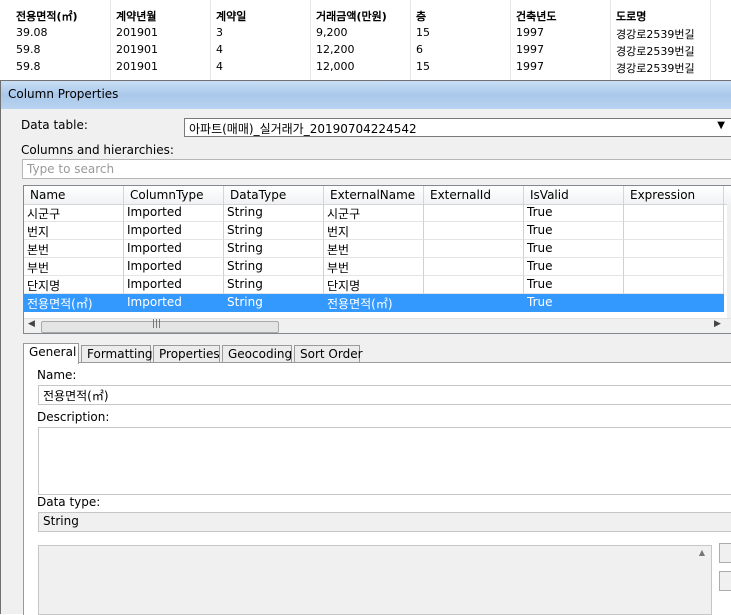 Image resolution: width=731 pixels, height=615 pixels. I want to click on search-placeholder: Type to search, so click(71, 169).